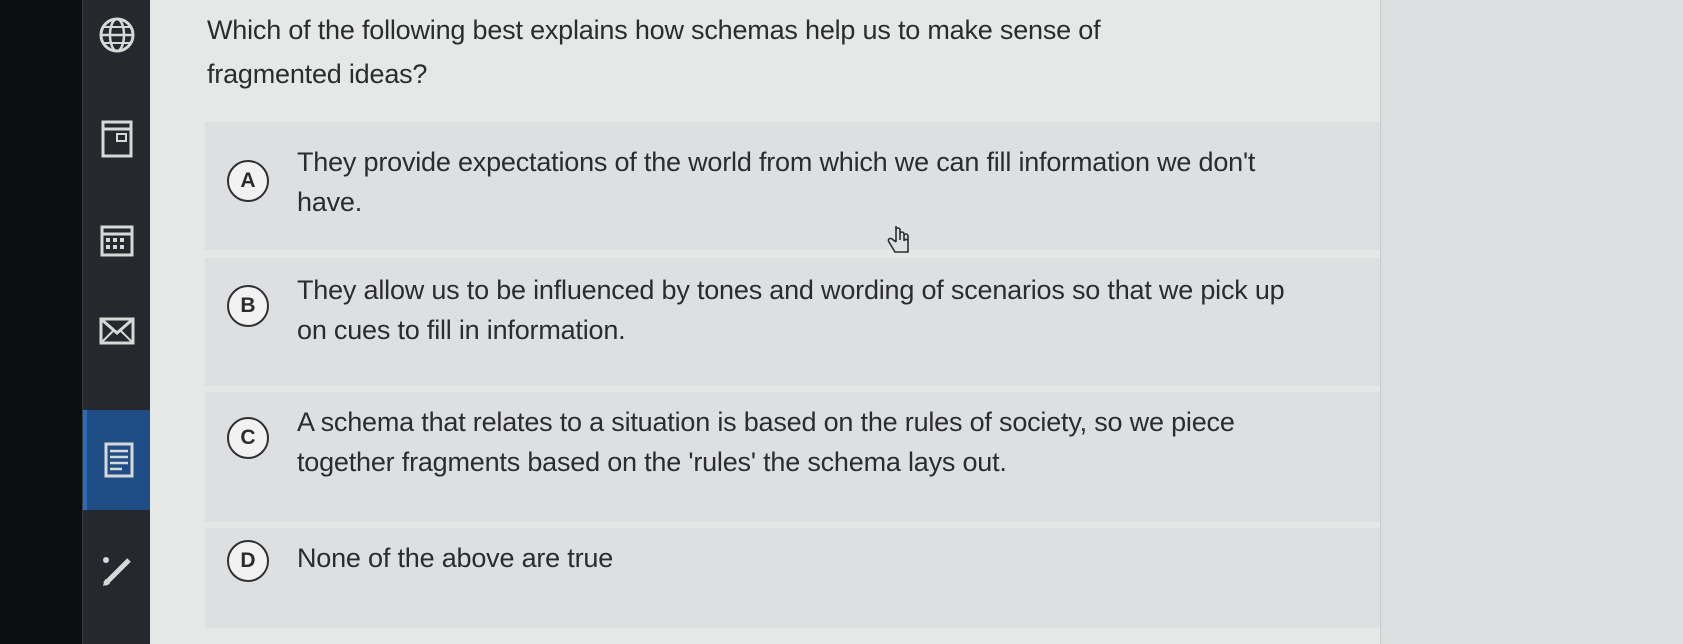 This screenshot has width=1683, height=644. Describe the element at coordinates (117, 570) in the screenshot. I see `pencil-icon` at that location.